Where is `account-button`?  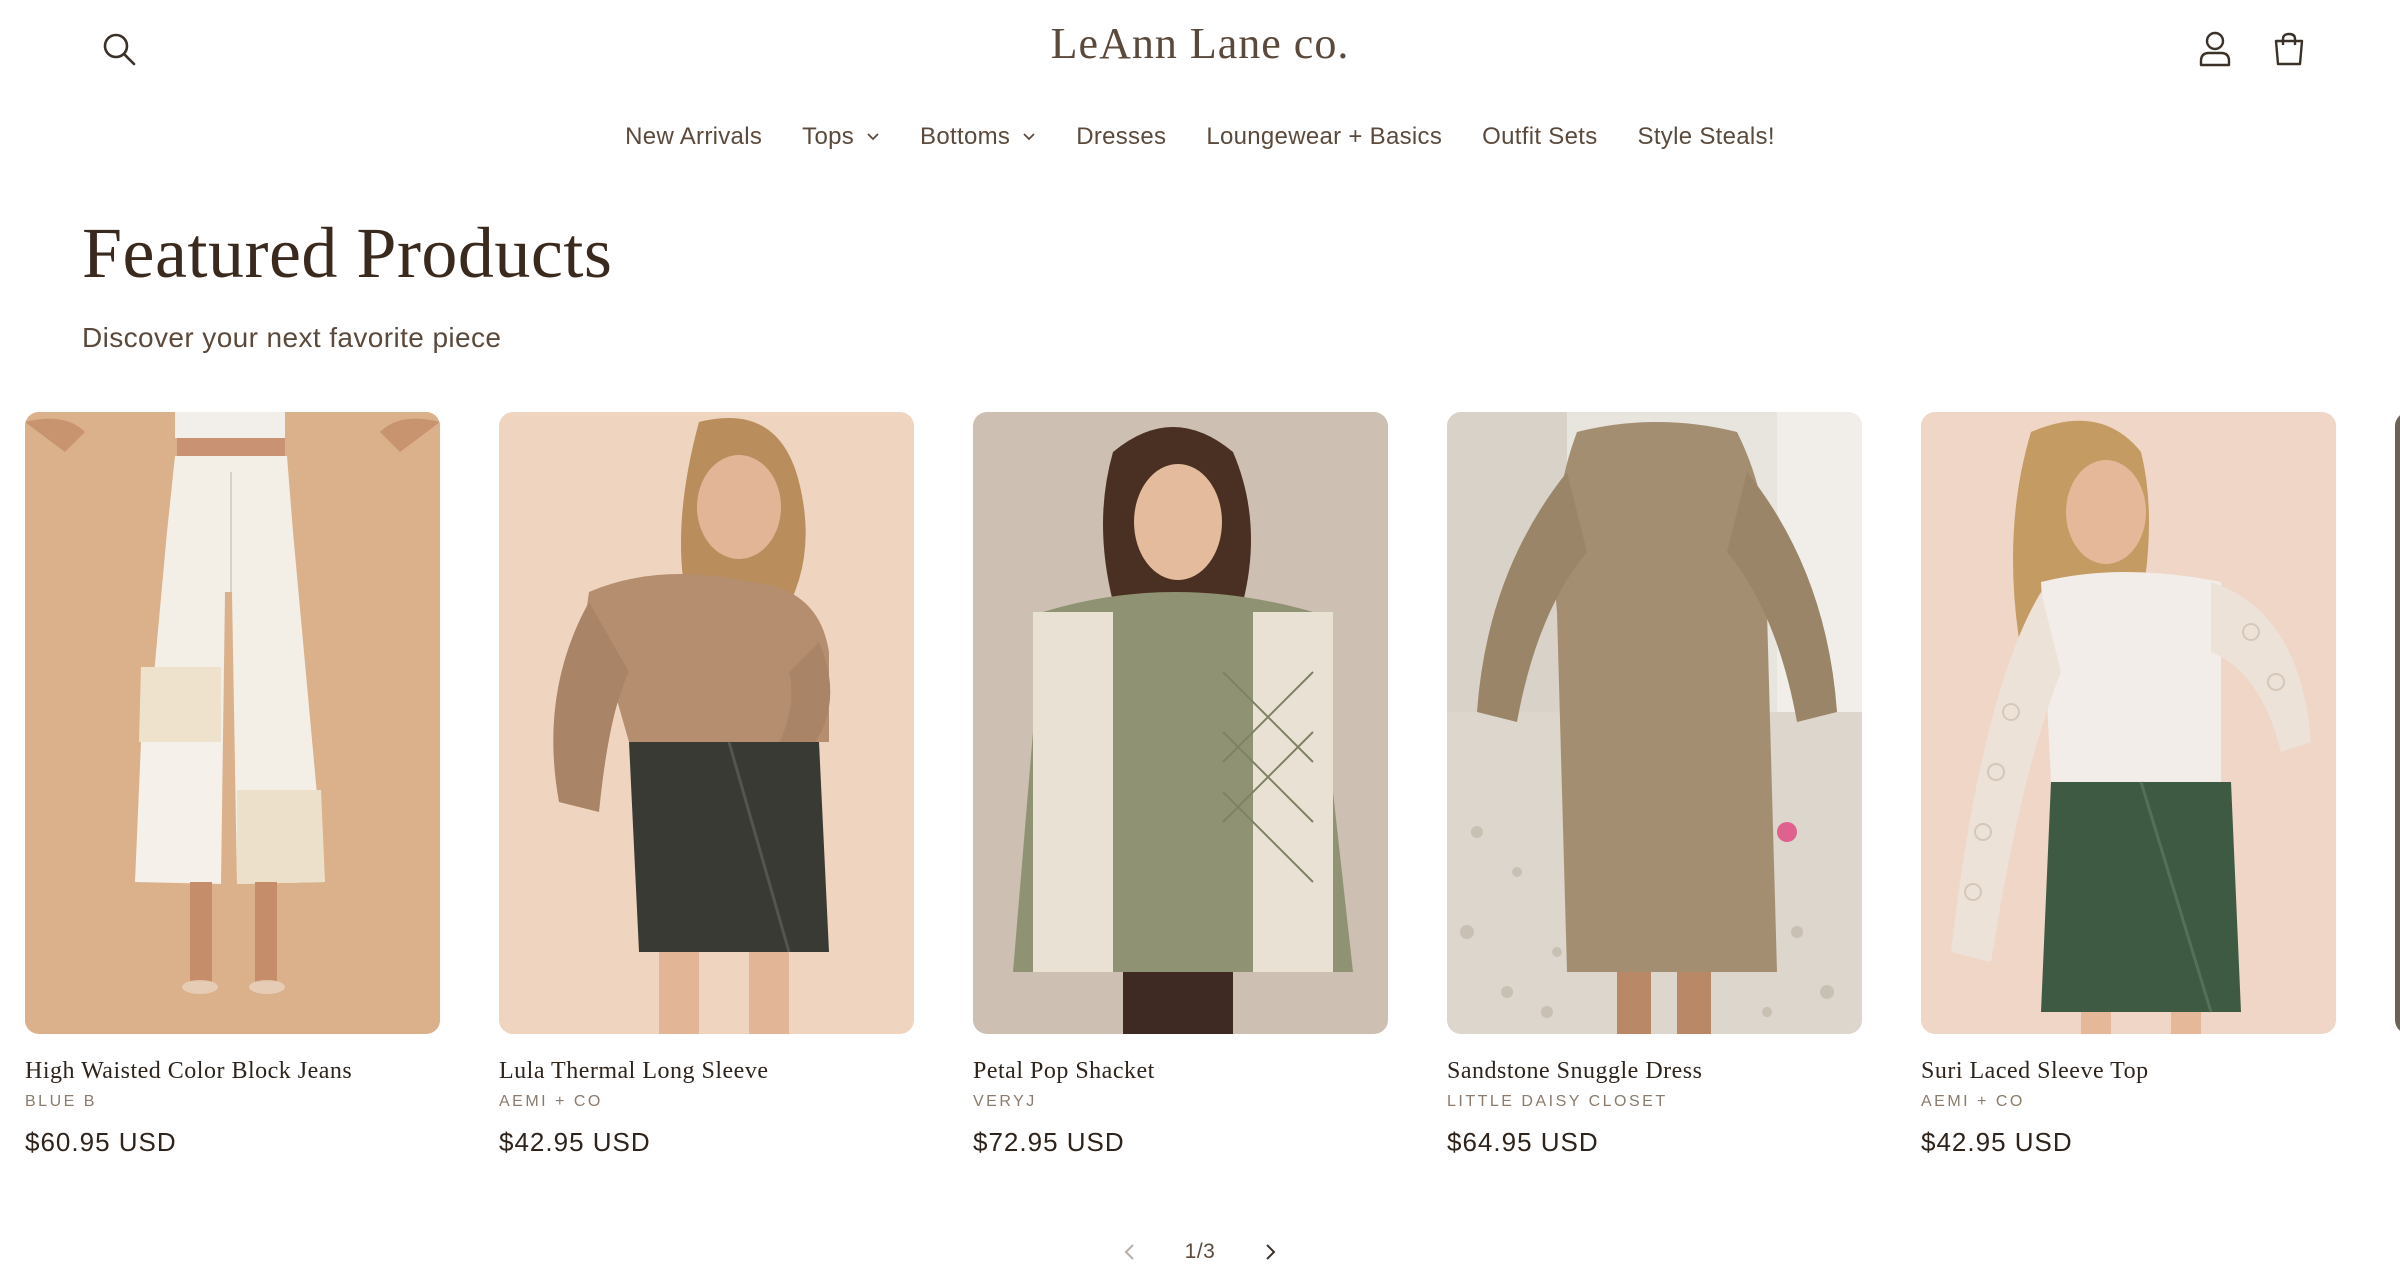
account-button is located at coordinates (2215, 49).